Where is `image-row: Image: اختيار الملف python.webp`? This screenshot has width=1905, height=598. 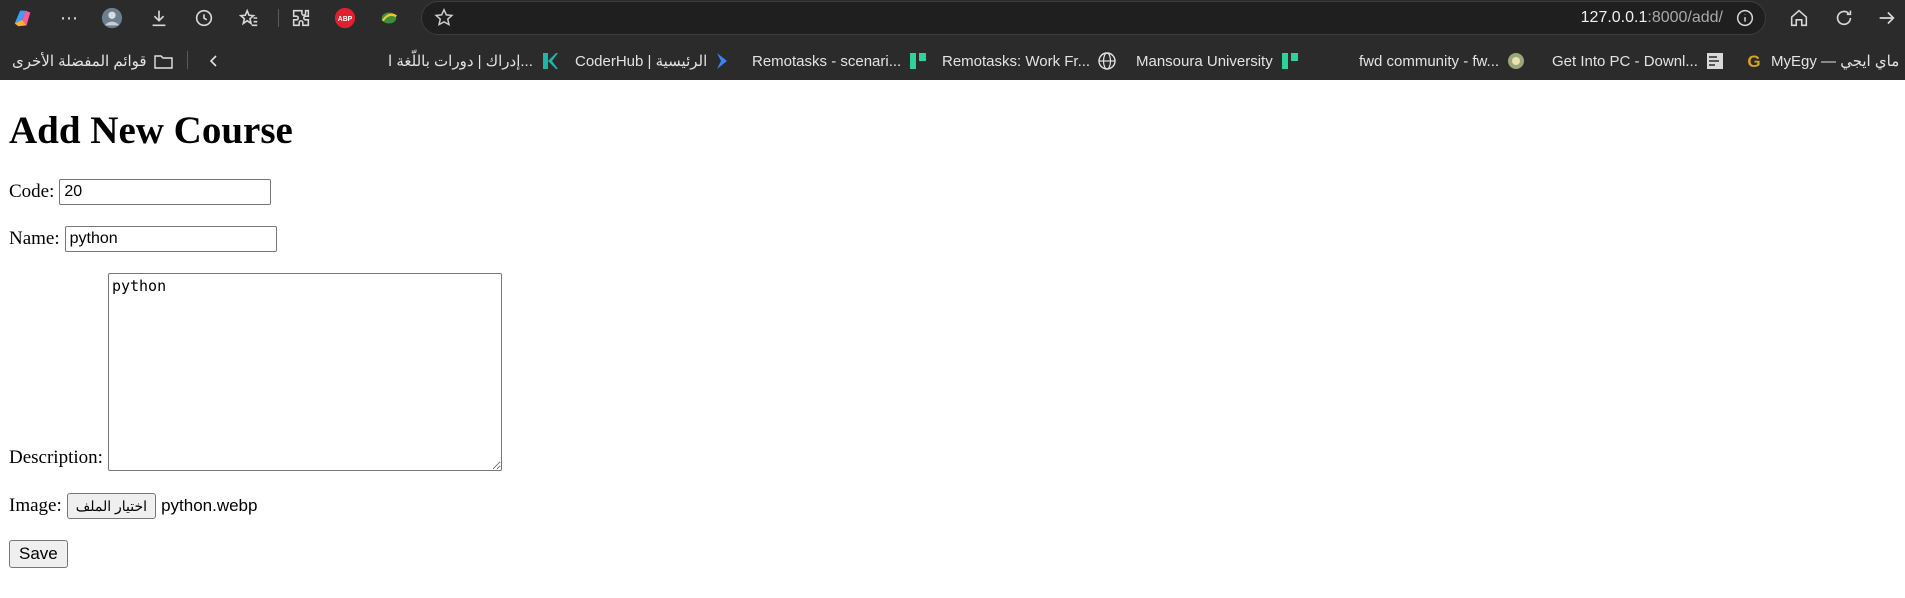
image-row: Image: اختيار الملف python.webp is located at coordinates (133, 506).